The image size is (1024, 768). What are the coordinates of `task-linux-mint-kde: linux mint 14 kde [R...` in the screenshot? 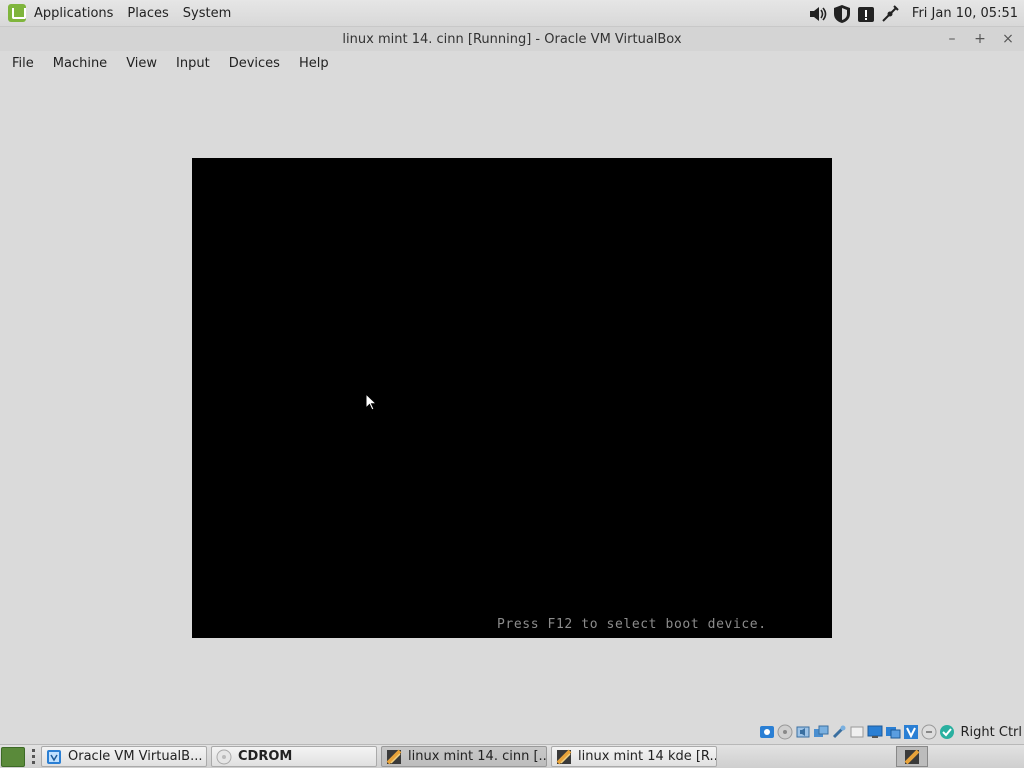 It's located at (634, 756).